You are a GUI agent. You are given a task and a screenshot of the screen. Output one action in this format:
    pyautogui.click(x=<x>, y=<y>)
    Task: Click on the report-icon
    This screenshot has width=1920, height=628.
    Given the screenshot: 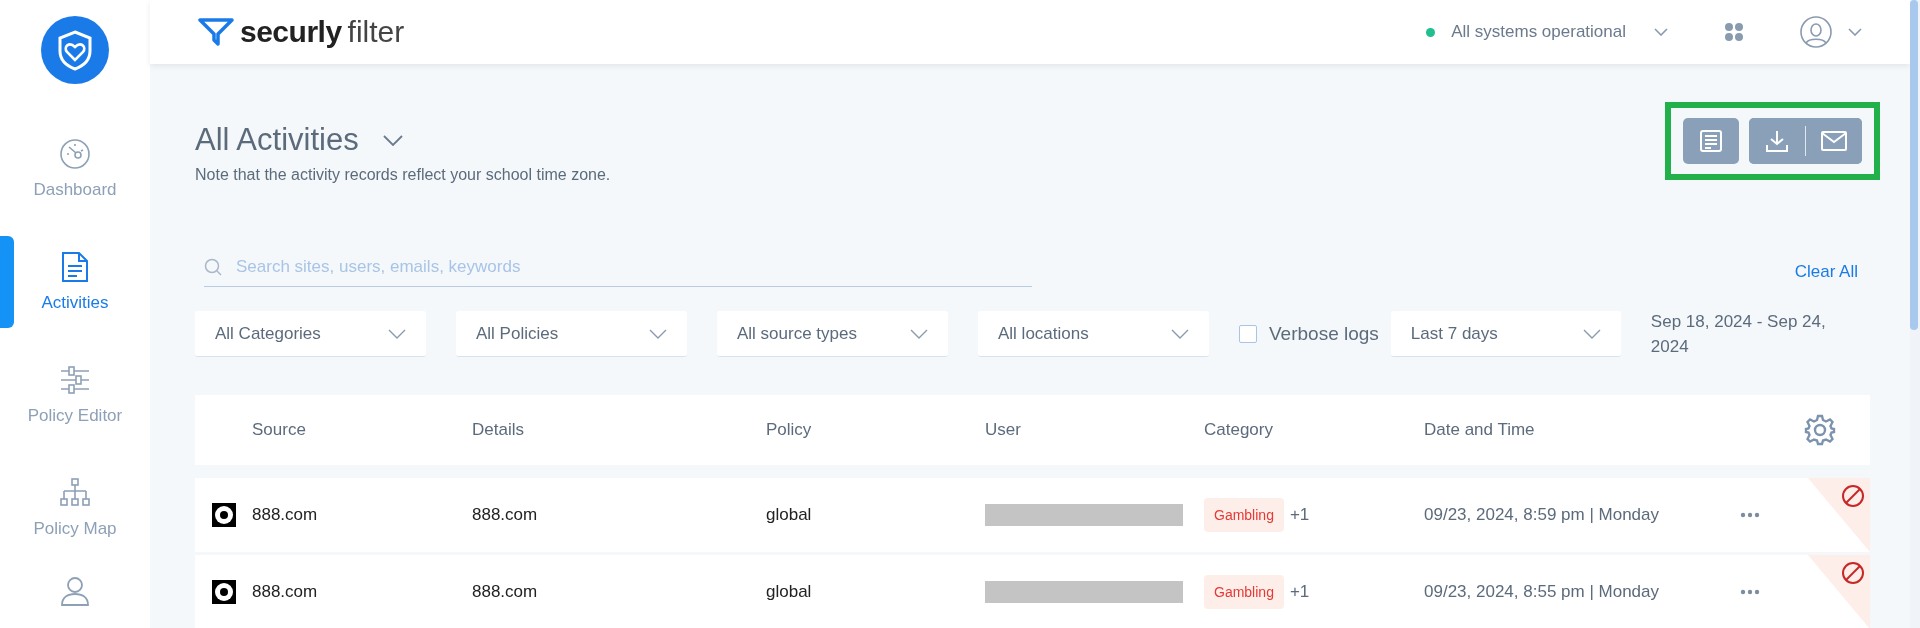 What is the action you would take?
    pyautogui.click(x=1711, y=141)
    